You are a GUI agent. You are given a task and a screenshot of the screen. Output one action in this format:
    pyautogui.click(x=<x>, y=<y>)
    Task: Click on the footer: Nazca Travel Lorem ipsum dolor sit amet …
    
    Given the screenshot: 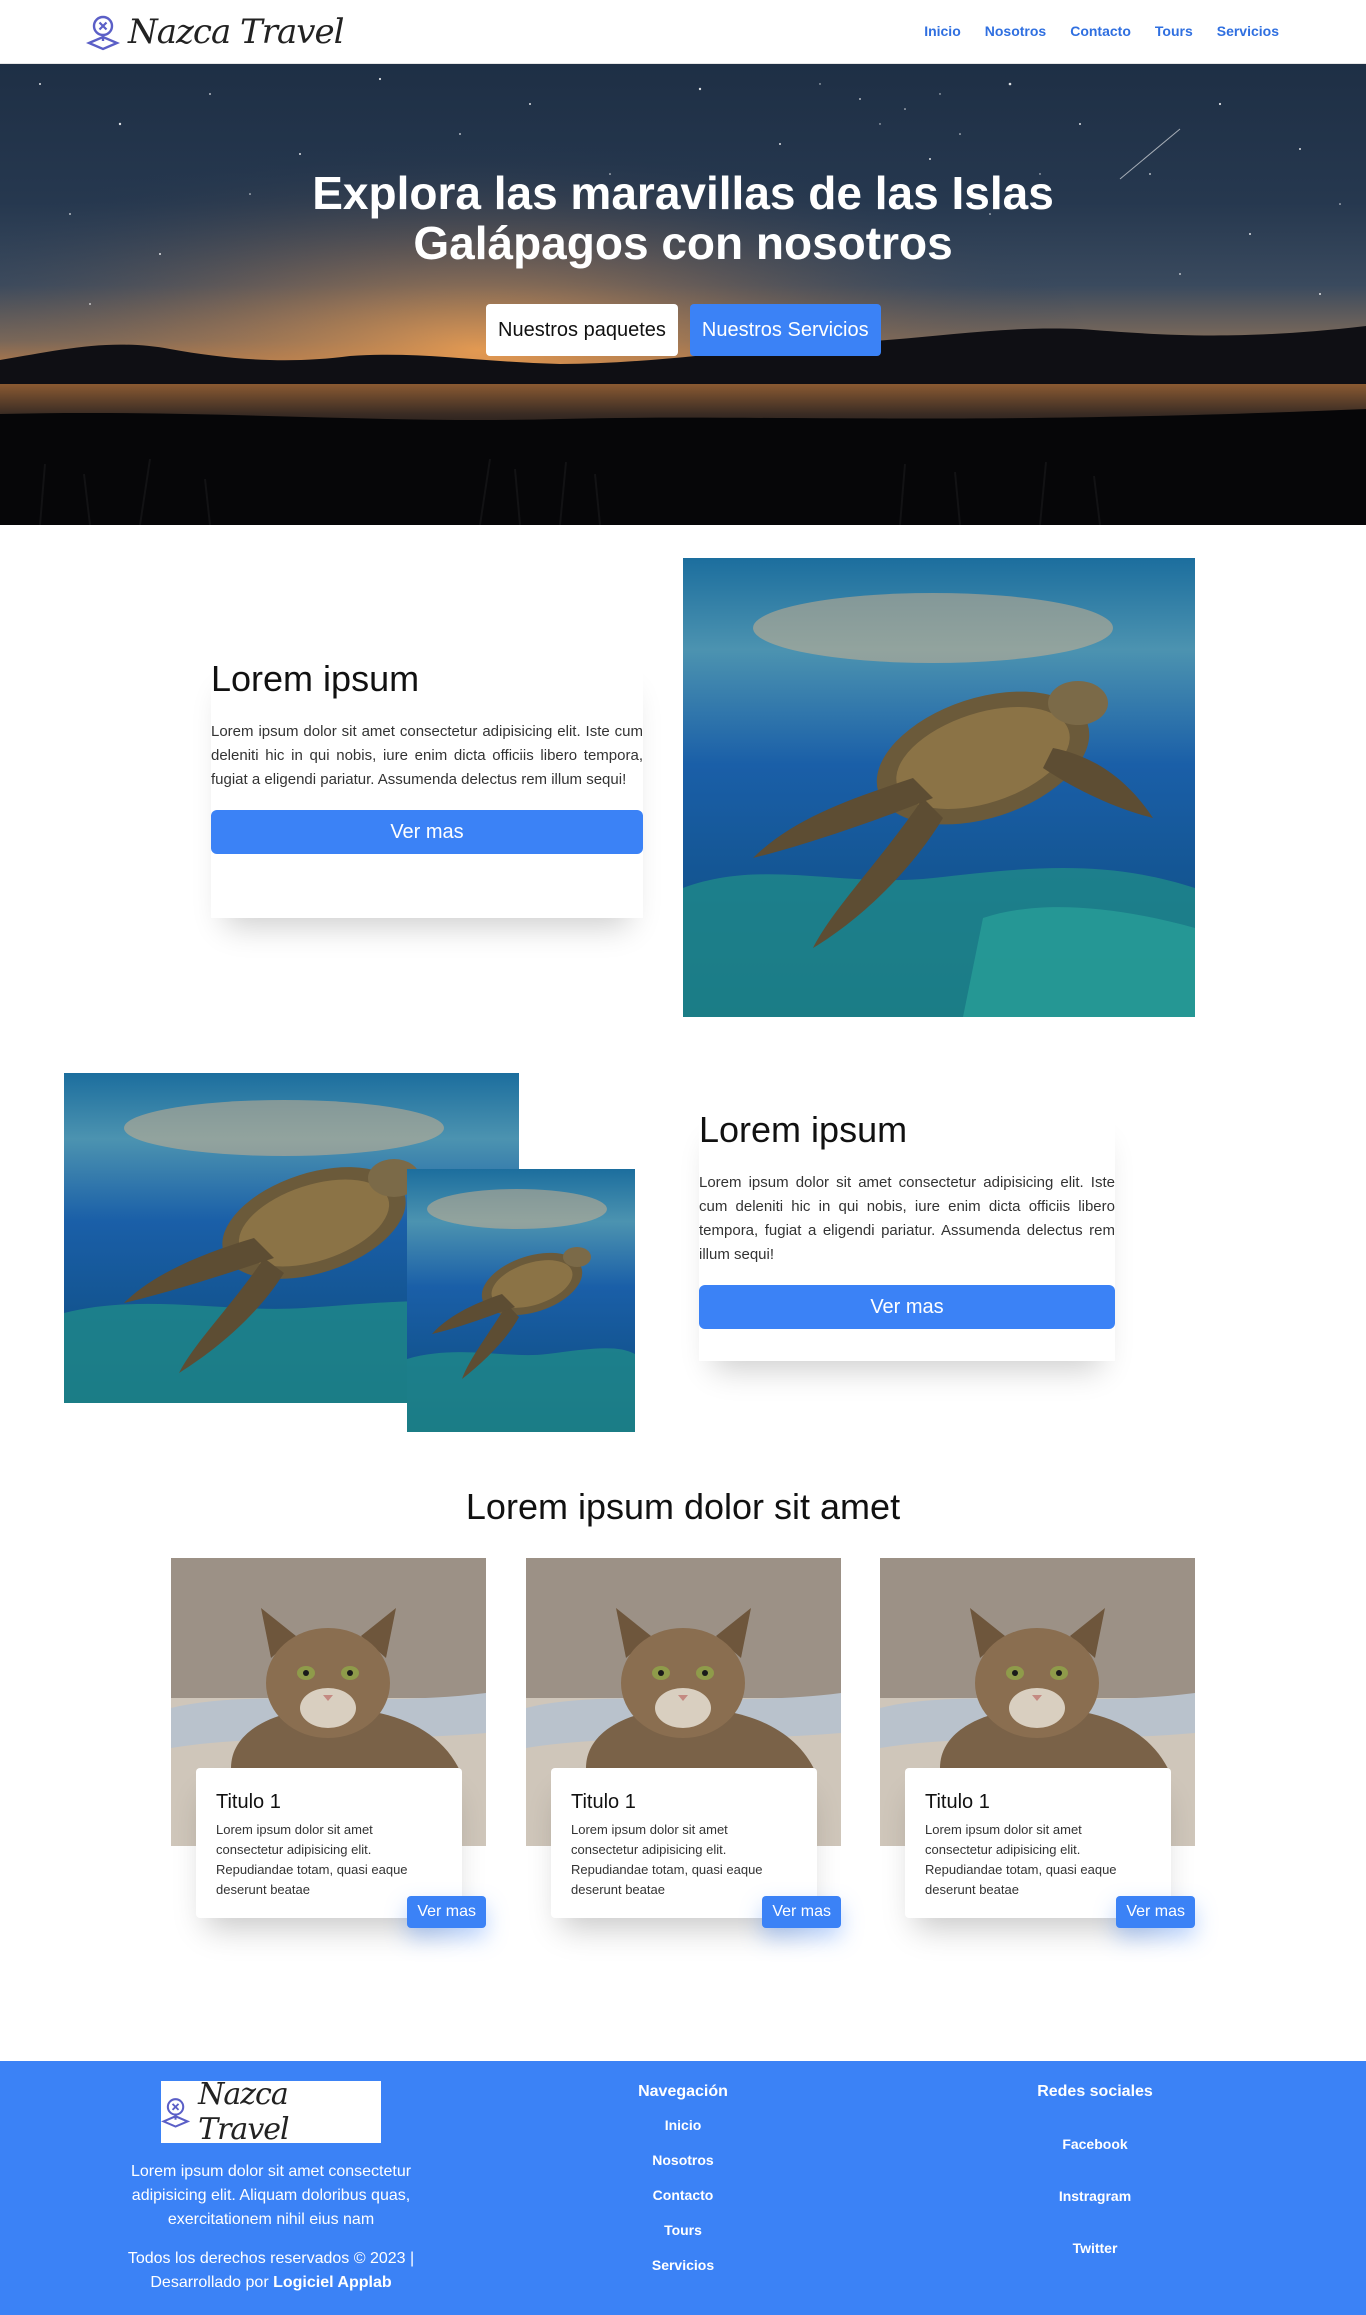 What is the action you would take?
    pyautogui.click(x=683, y=2188)
    